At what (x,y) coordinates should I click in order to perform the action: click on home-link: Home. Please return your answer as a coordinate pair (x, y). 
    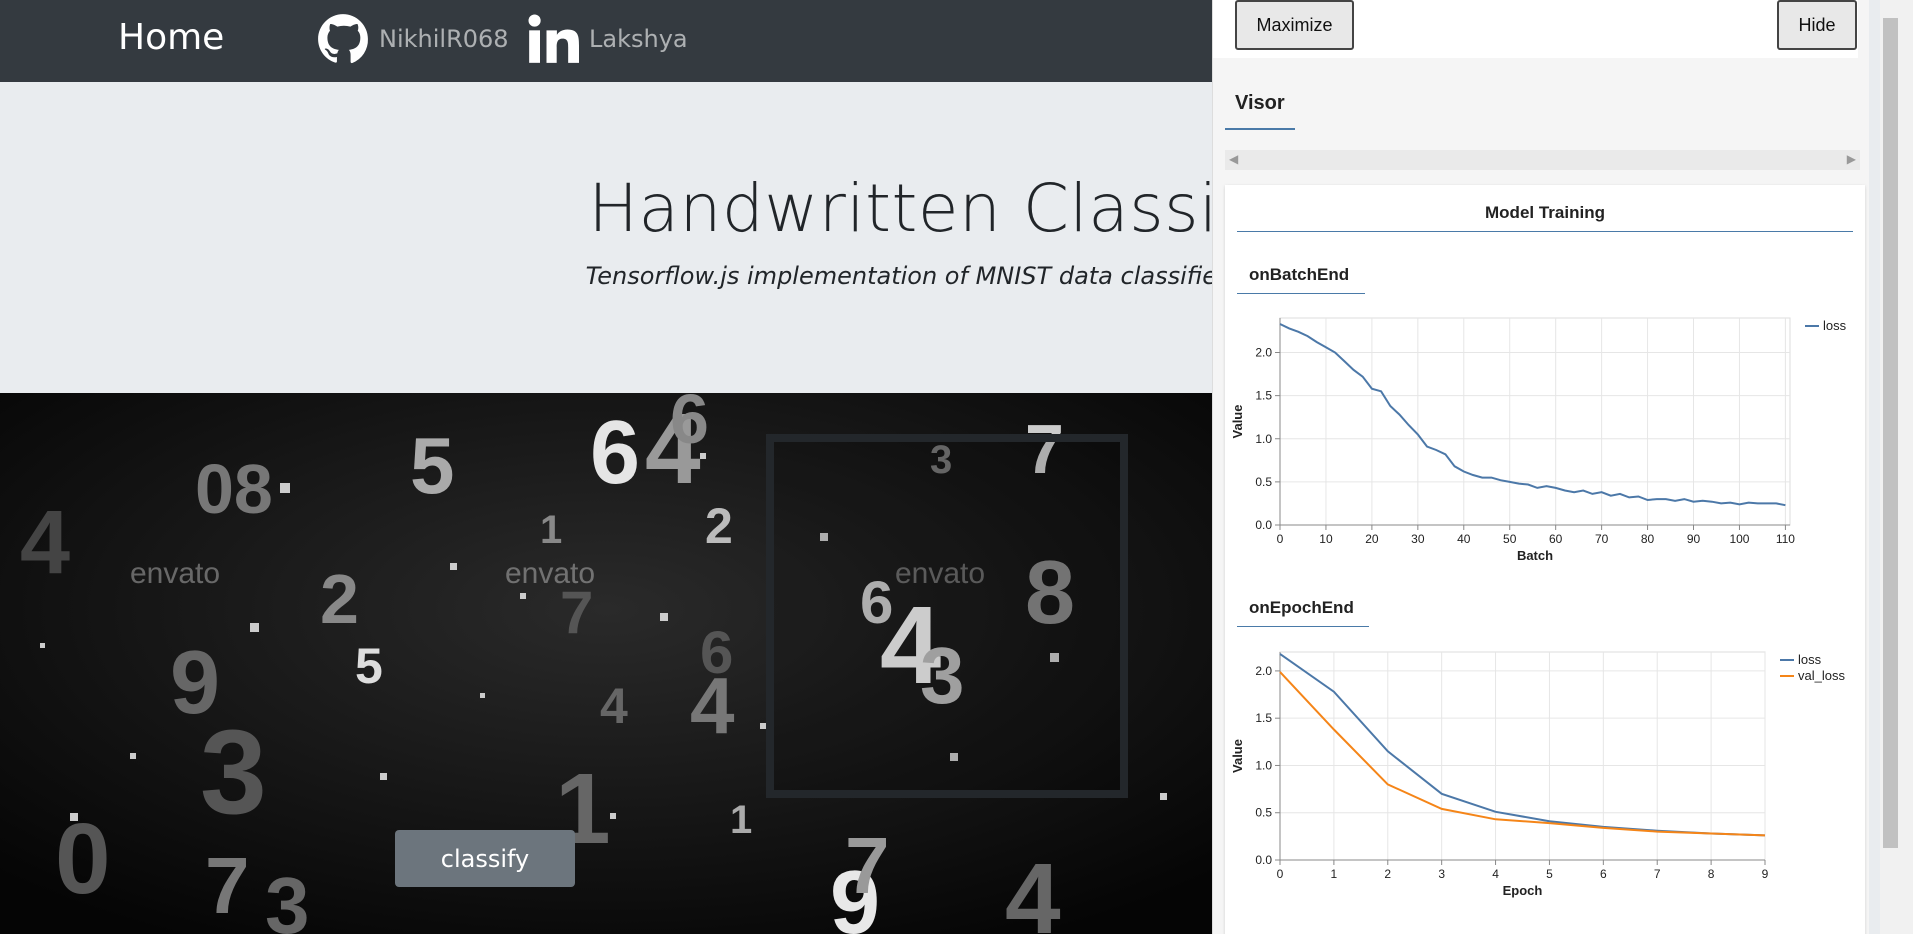
    Looking at the image, I should click on (171, 37).